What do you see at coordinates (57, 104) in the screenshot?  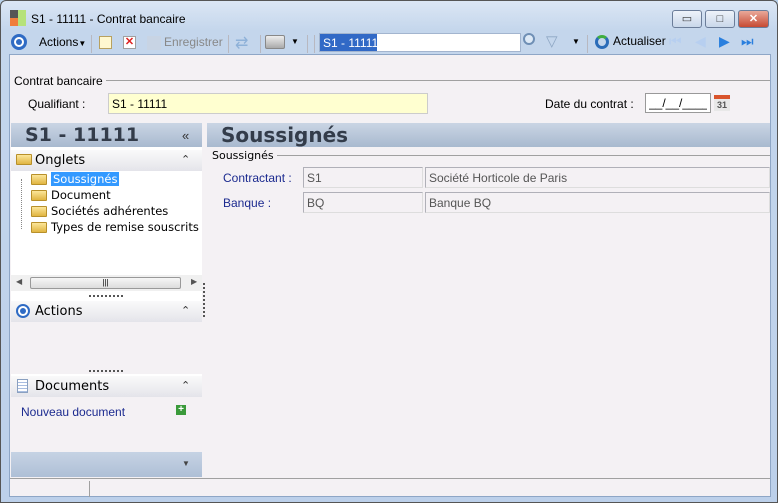 I see `qualifiant-label: Qualifiant :` at bounding box center [57, 104].